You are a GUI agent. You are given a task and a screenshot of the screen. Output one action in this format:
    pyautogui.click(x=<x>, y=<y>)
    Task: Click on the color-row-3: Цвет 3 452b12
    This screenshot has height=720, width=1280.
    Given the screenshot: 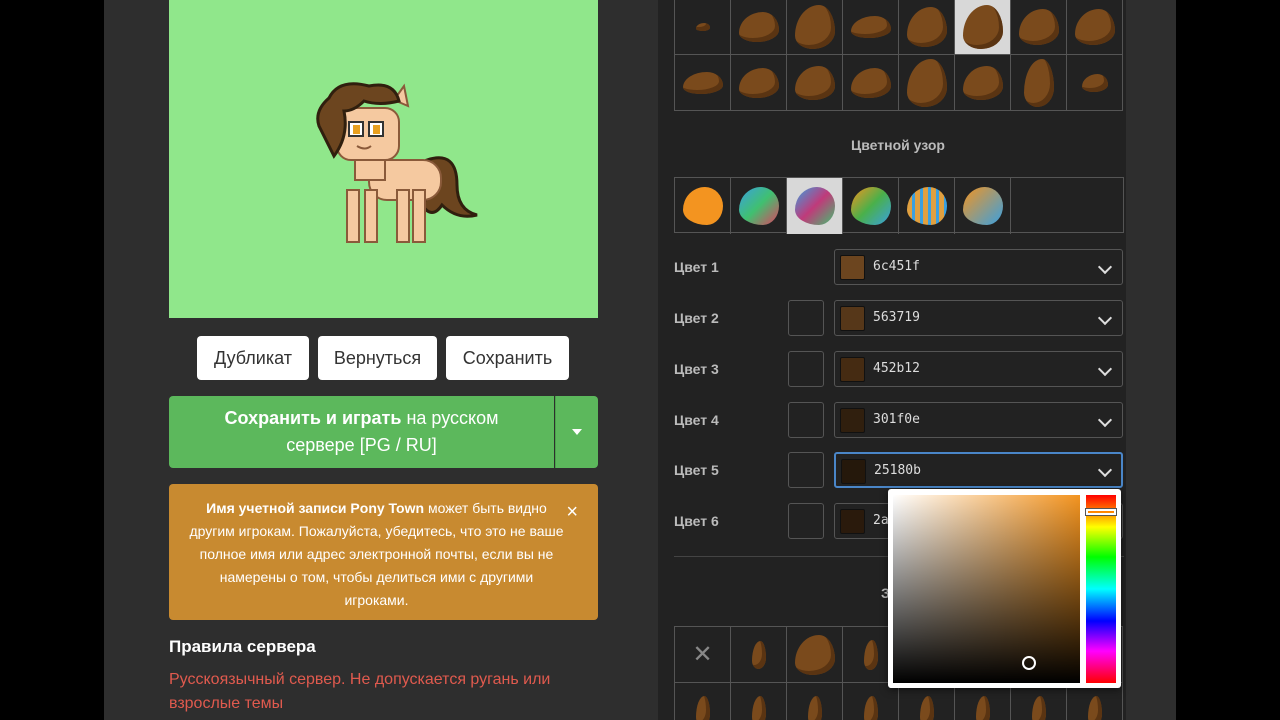 What is the action you would take?
    pyautogui.click(x=899, y=369)
    